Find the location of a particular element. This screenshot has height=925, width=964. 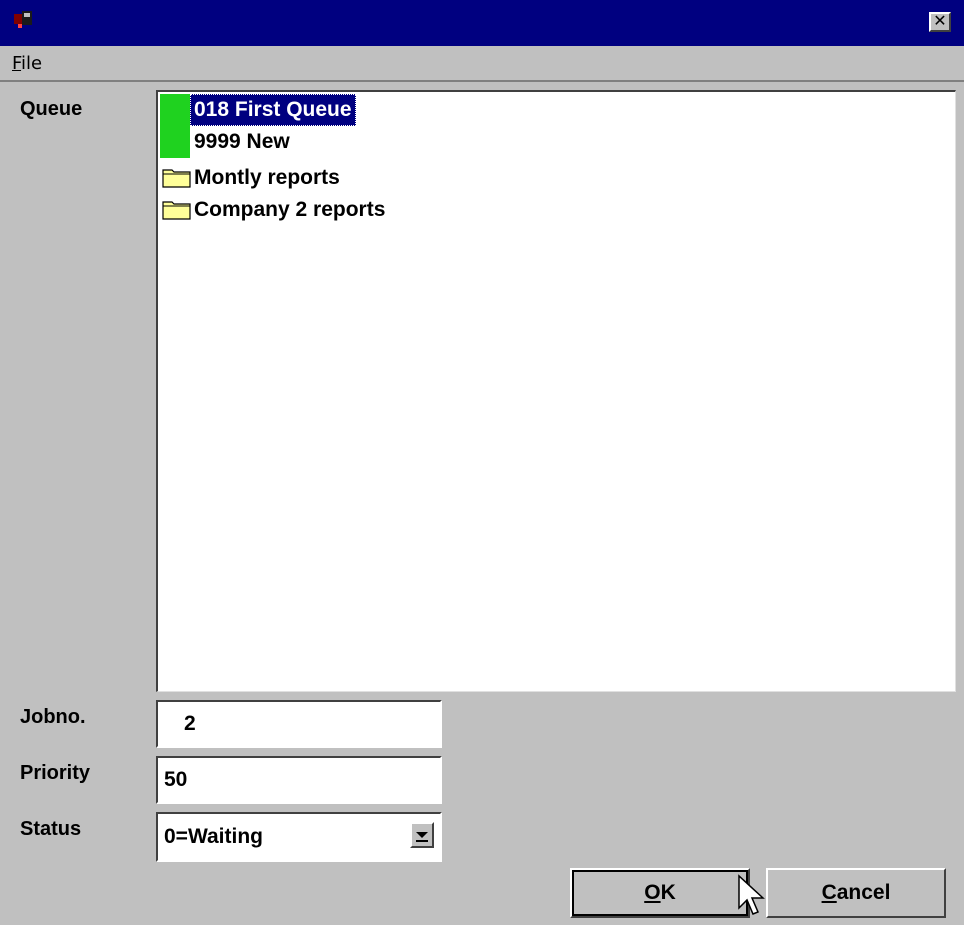

queue-label: Queue is located at coordinates (51, 109).